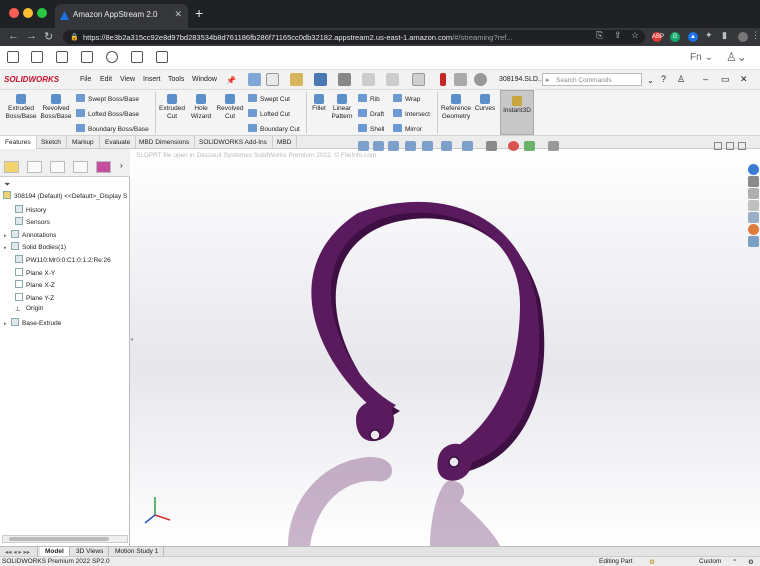  Describe the element at coordinates (112, 128) in the screenshot. I see `boundary-boss-button: Boundary Boss/Base` at that location.